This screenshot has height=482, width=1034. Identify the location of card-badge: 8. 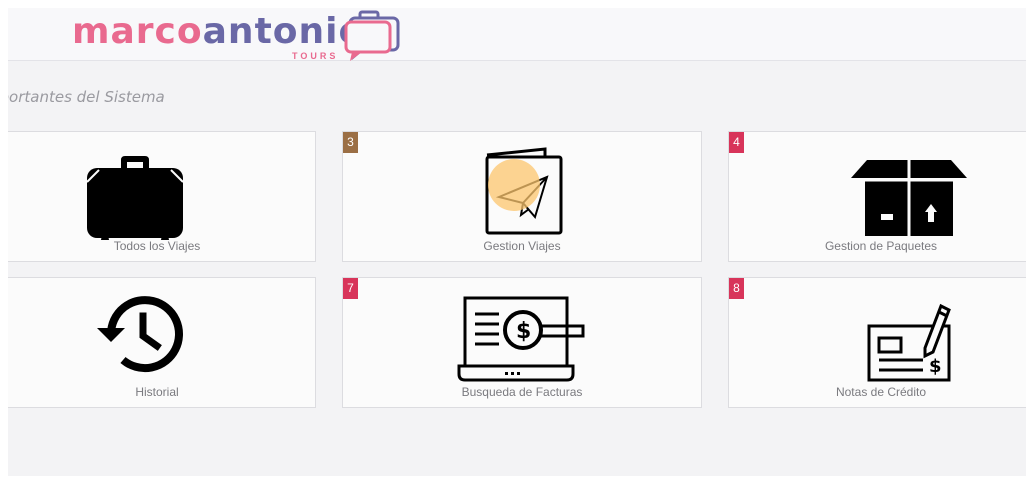
(736, 288).